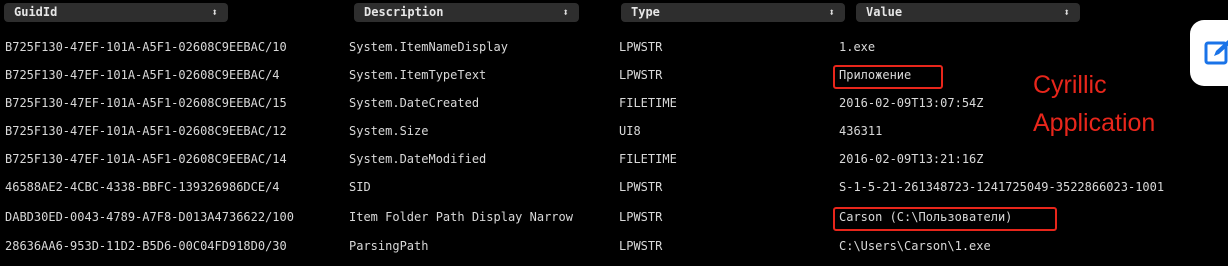 This screenshot has width=1228, height=266. Describe the element at coordinates (945, 219) in the screenshot. I see `highlight-box-folder-path` at that location.